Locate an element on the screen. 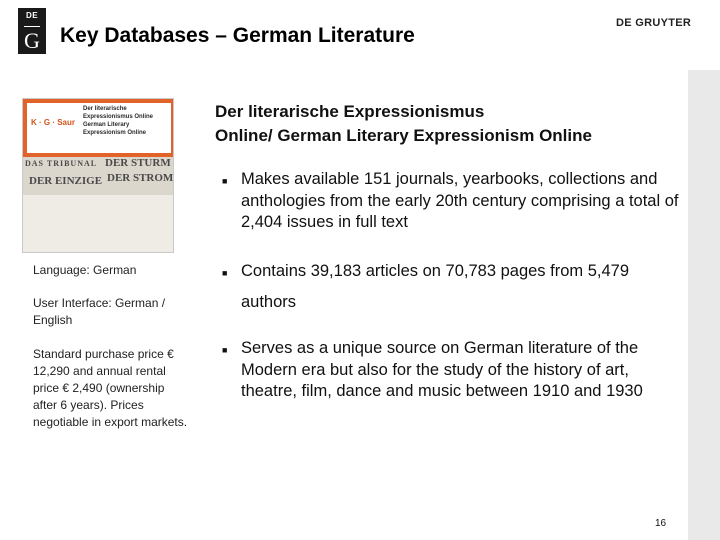 This screenshot has width=720, height=540. cover-line: German Literary is located at coordinates (106, 125).